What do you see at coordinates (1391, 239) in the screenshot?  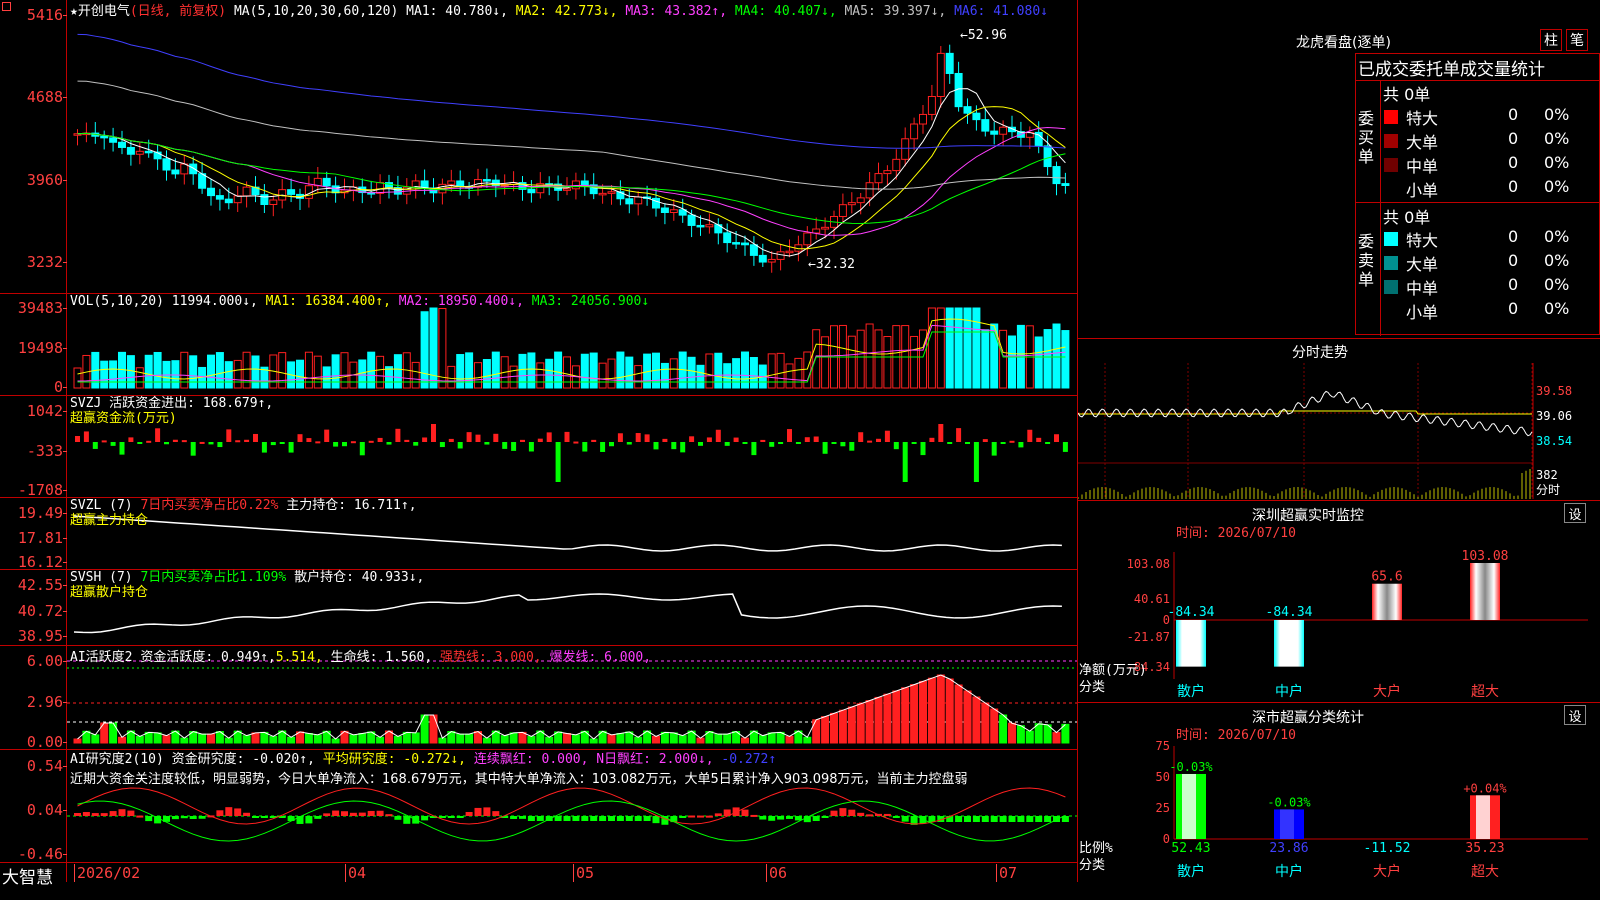 I see `legend-swatch` at bounding box center [1391, 239].